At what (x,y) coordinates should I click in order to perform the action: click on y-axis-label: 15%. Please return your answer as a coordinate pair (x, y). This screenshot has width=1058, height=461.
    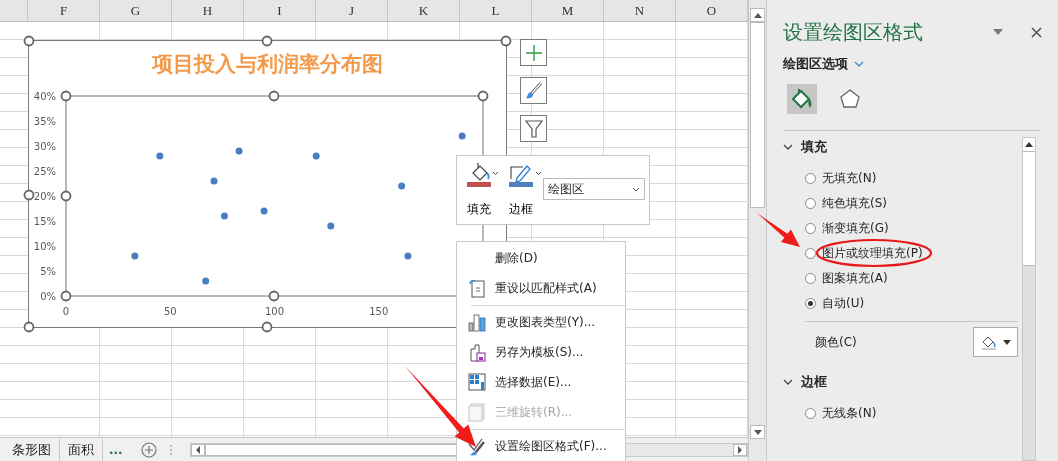
    Looking at the image, I should click on (44, 221).